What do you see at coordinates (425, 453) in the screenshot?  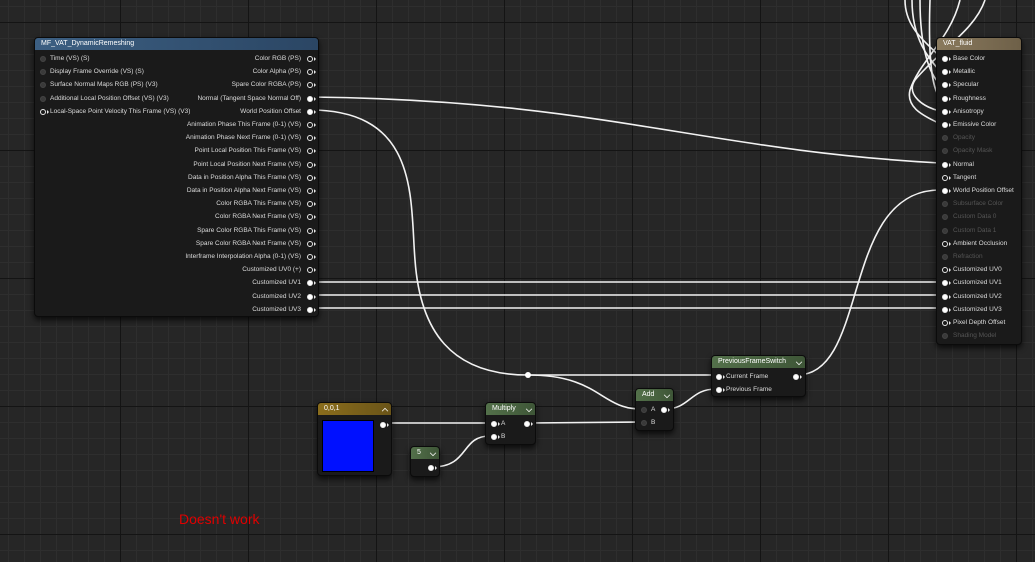 I see `scalar-node-title: 5` at bounding box center [425, 453].